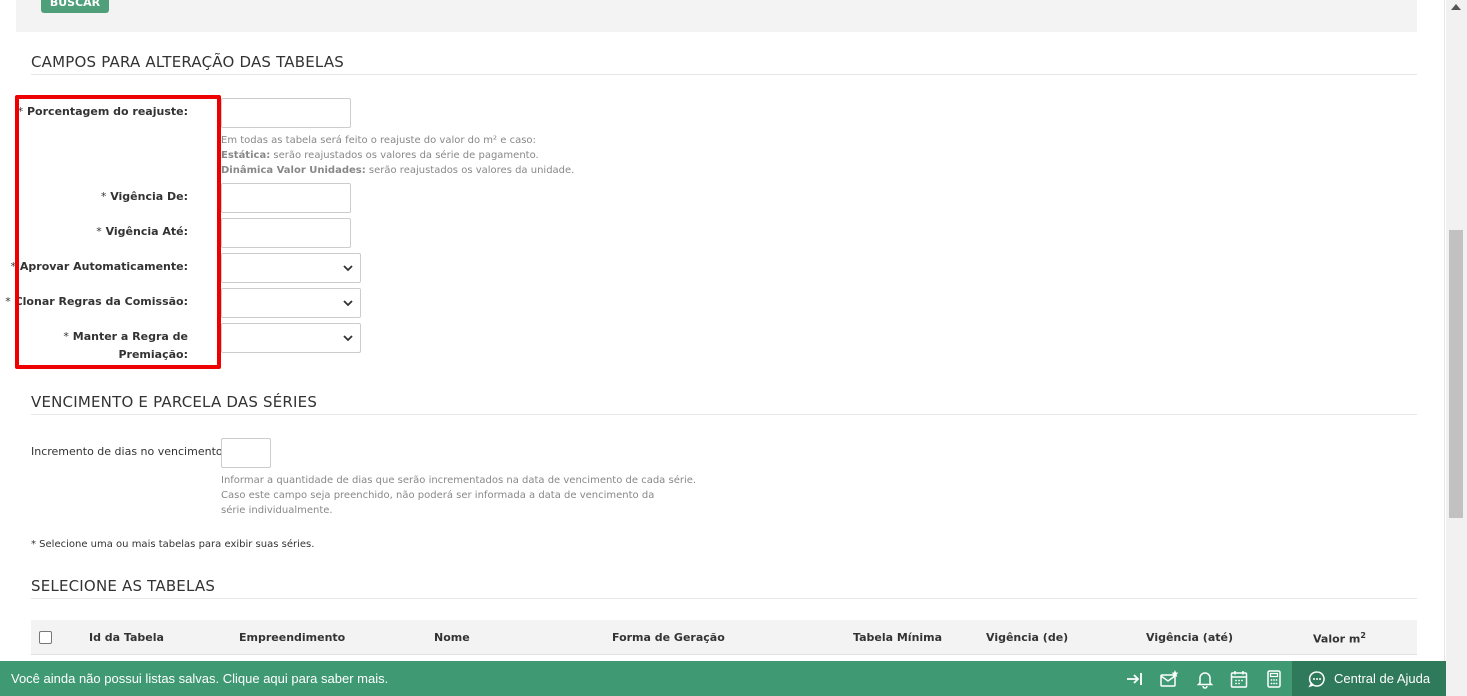  I want to click on increment-label: Incremento de dias no vencimento:, so click(129, 451).